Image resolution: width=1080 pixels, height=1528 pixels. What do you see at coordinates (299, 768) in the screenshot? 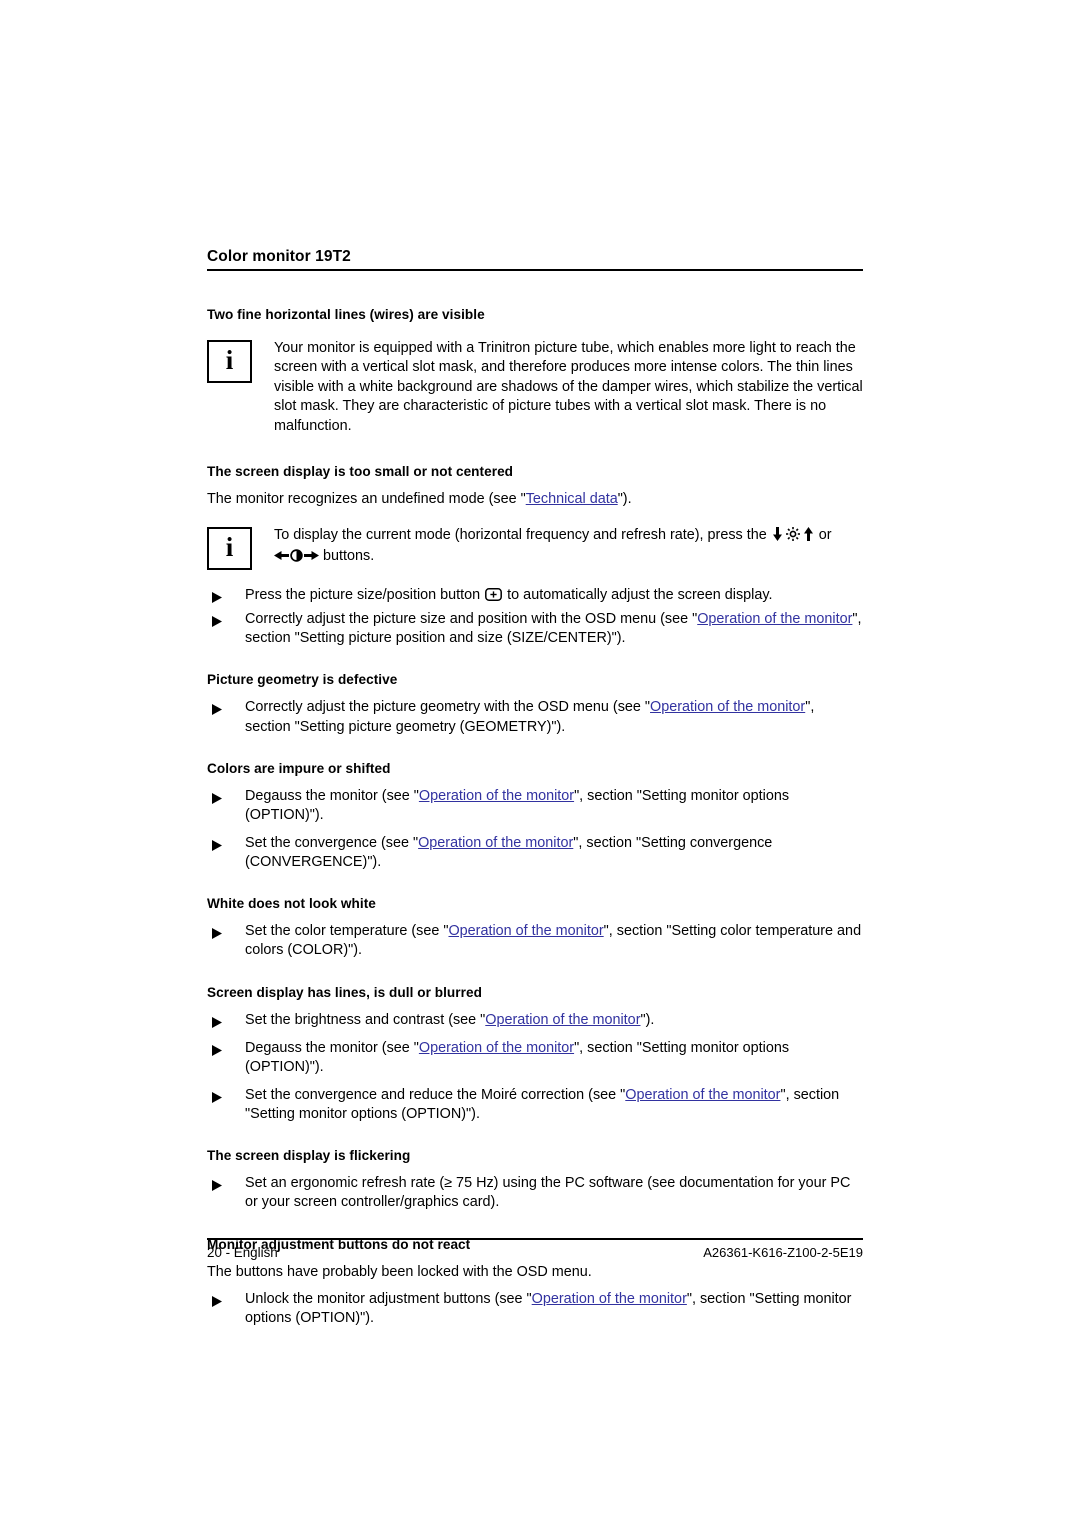
I see `heading-colors-impure: Colors are impure or shifted` at bounding box center [299, 768].